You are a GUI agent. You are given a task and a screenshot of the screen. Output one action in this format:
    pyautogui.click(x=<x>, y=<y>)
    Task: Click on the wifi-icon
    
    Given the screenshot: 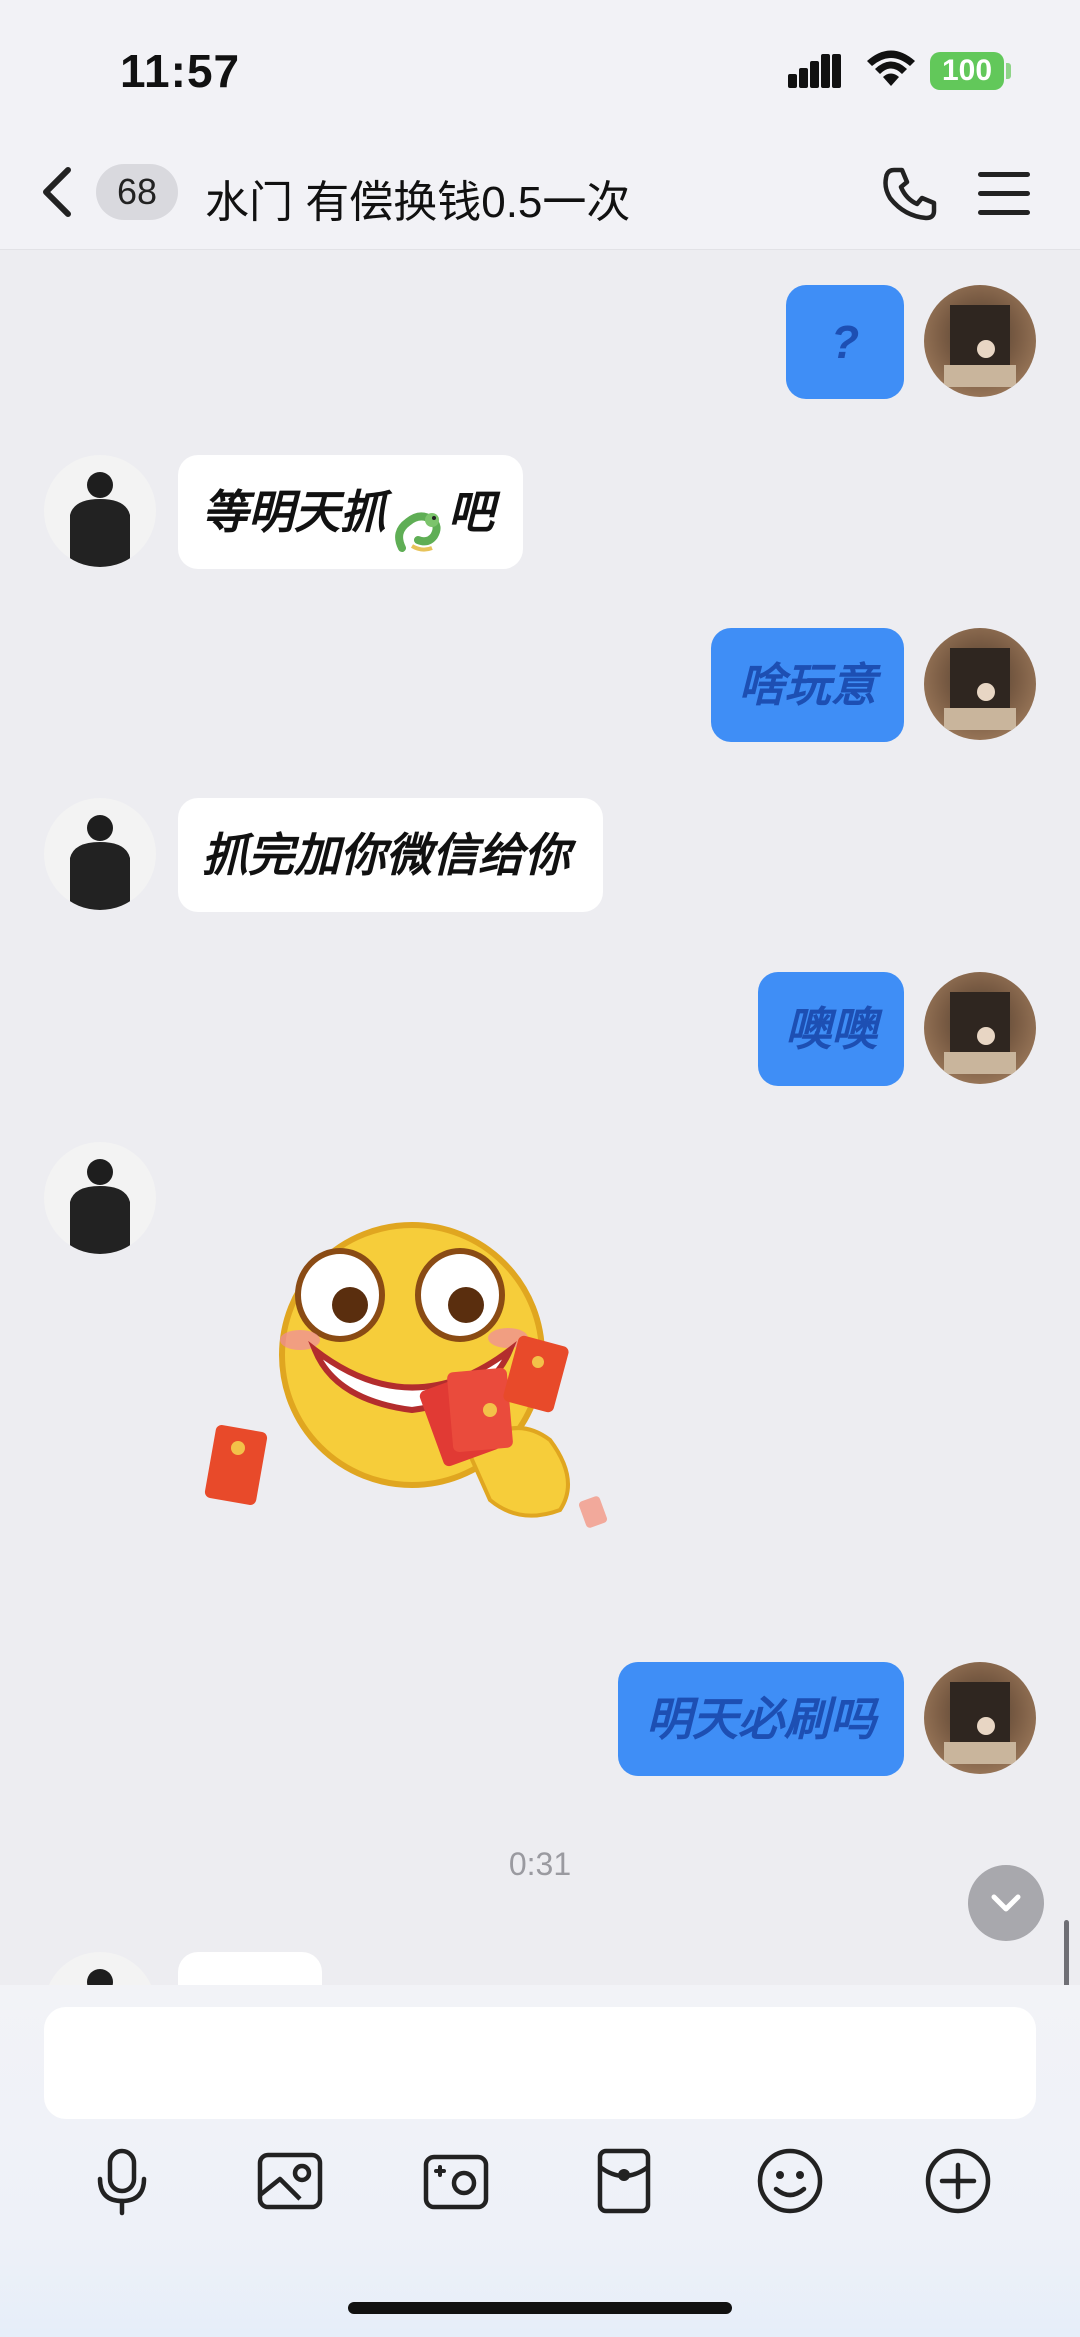 What is the action you would take?
    pyautogui.click(x=891, y=68)
    